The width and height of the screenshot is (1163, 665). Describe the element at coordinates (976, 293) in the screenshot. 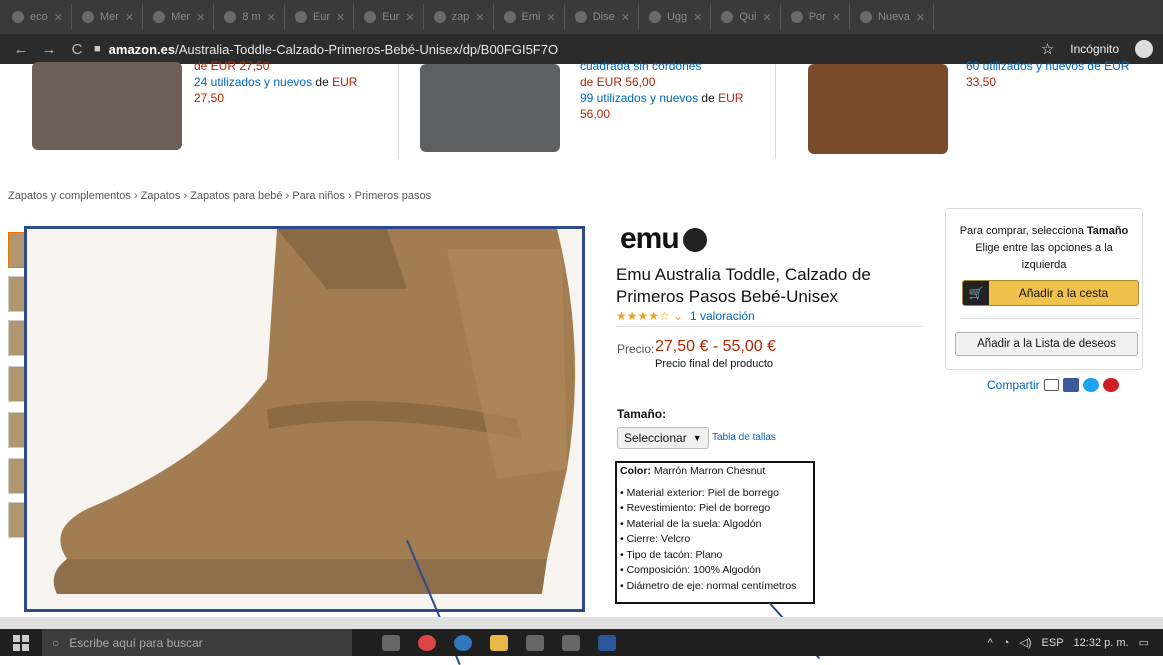

I see `cart-icon: 🛒` at that location.